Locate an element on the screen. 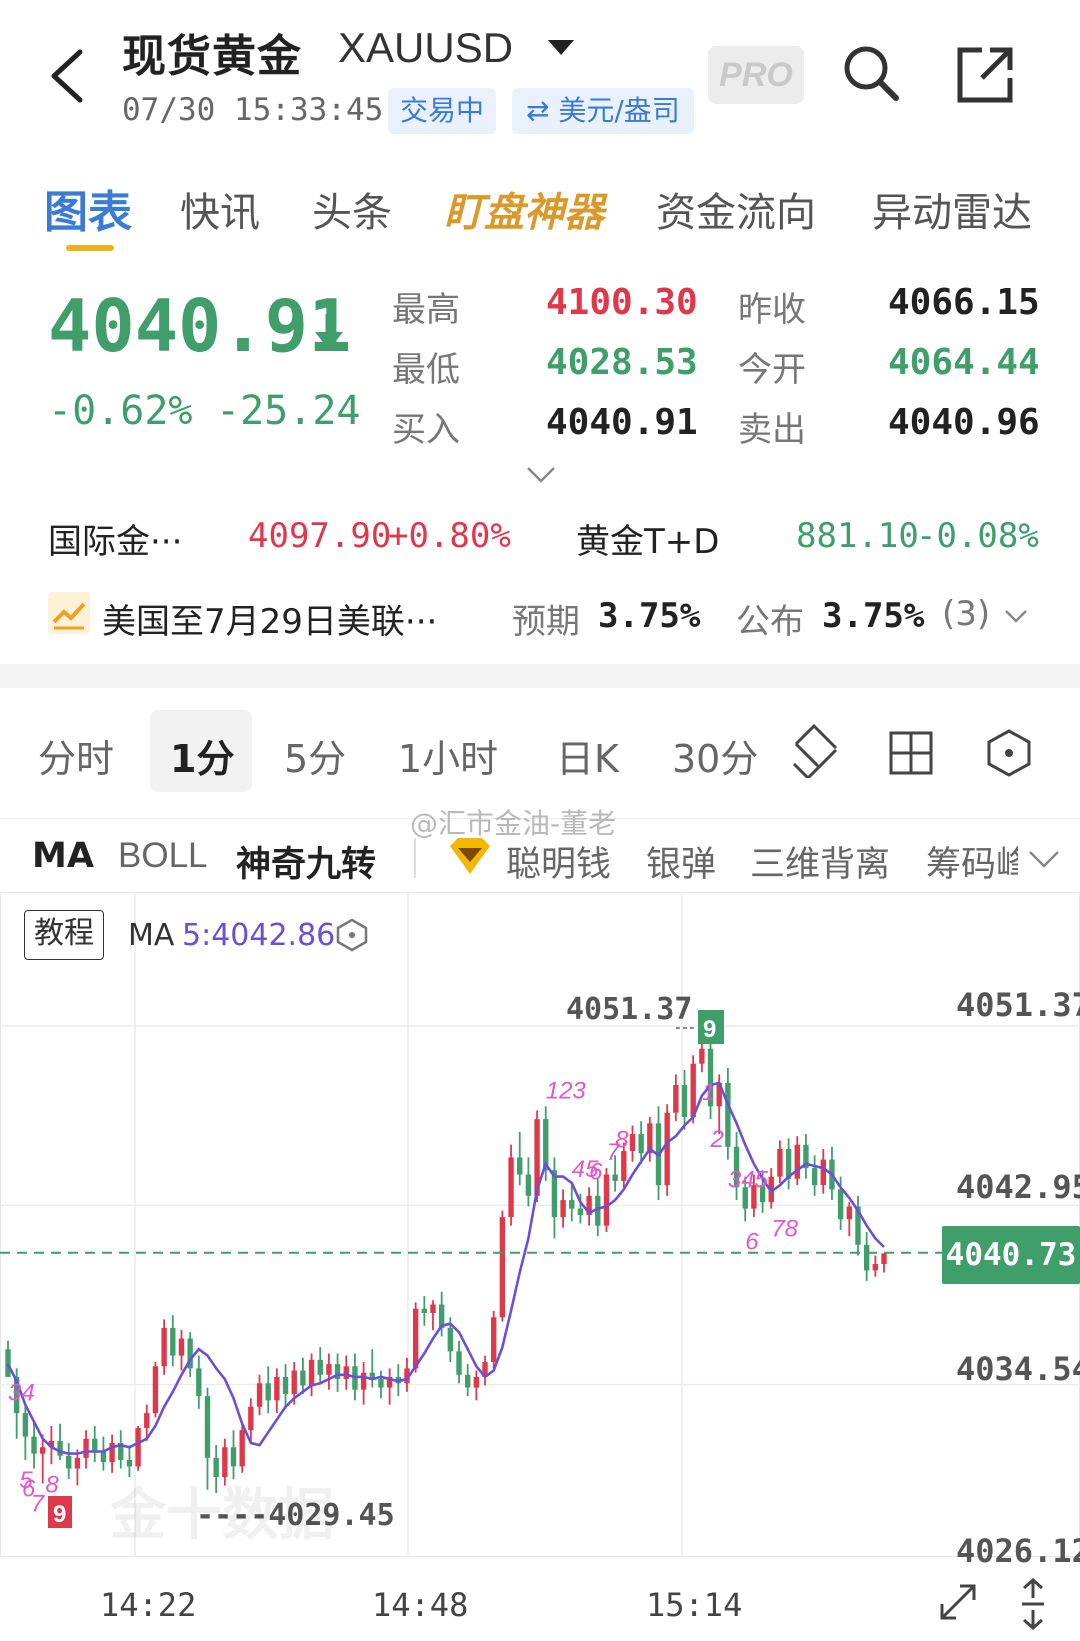 This screenshot has width=1080, height=1641. event-count: (3) is located at coordinates (966, 614).